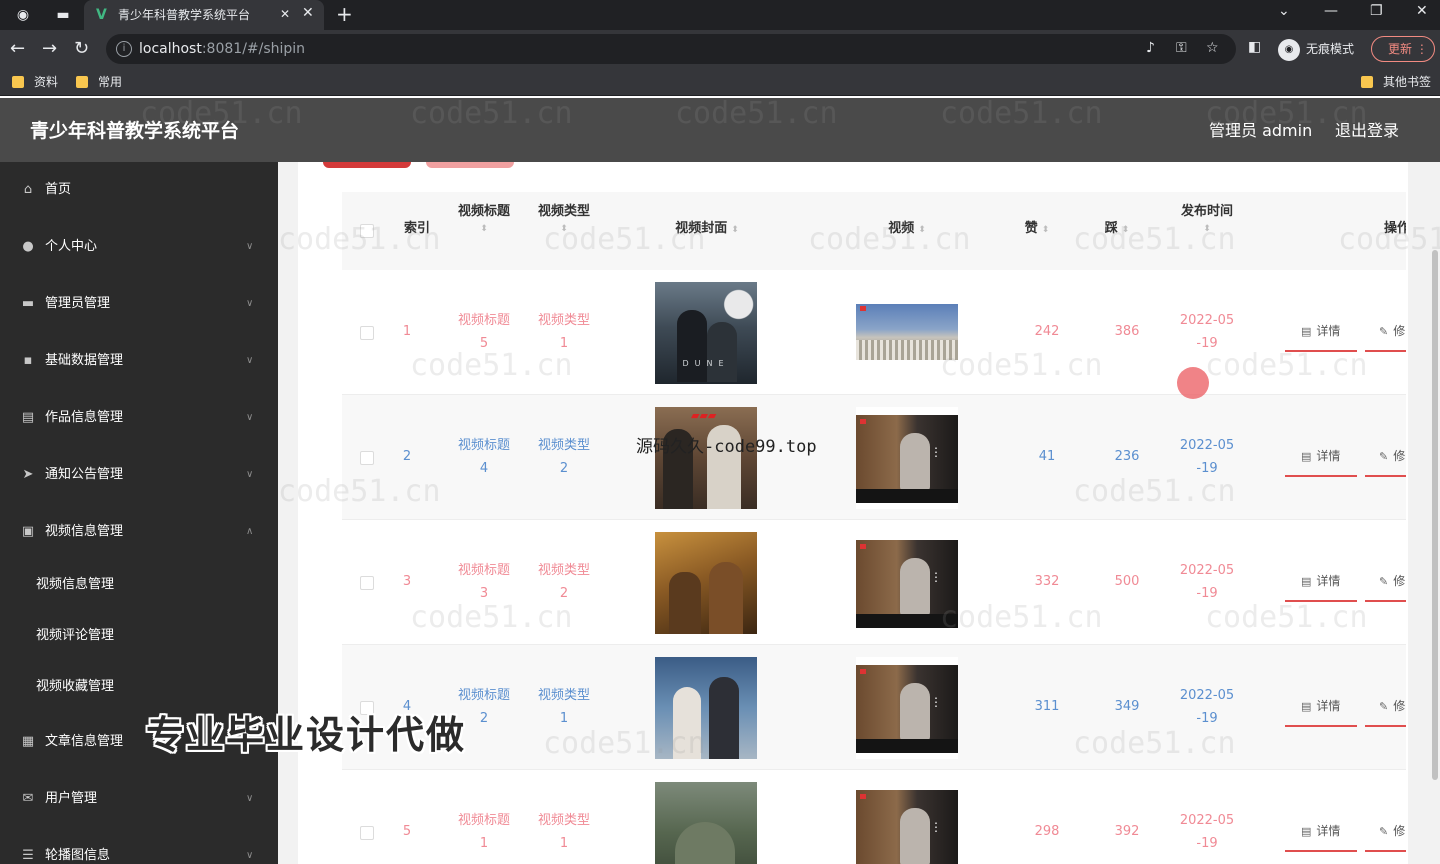  I want to click on bookmark-folder-ziliao: 资料, so click(35, 82).